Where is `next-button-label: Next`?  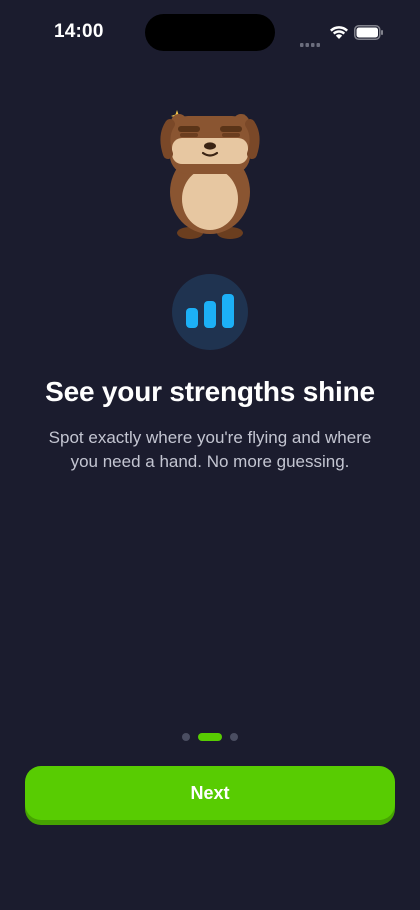
next-button-label: Next is located at coordinates (210, 792).